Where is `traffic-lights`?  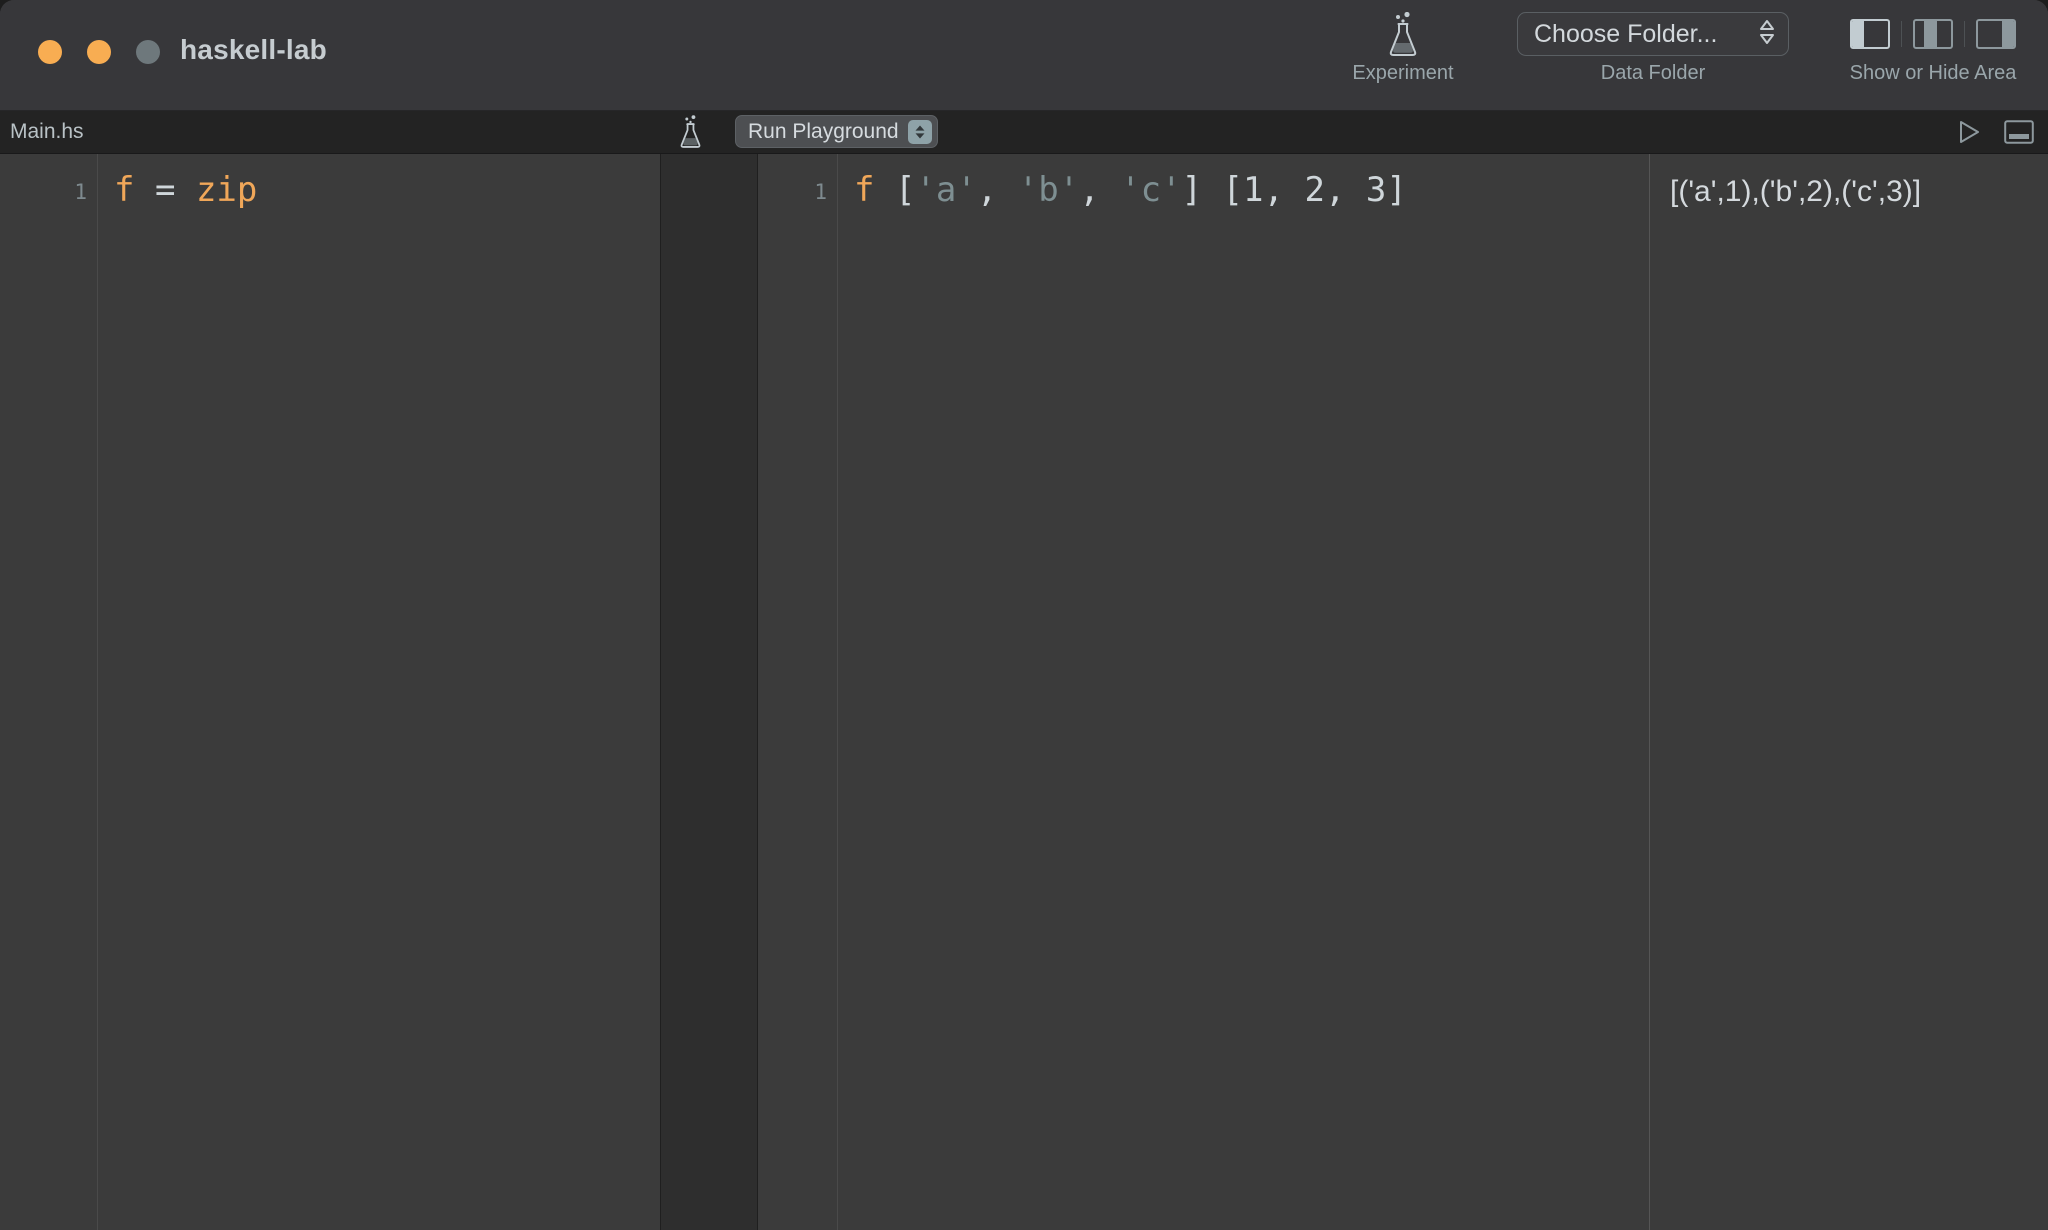
traffic-lights is located at coordinates (99, 52).